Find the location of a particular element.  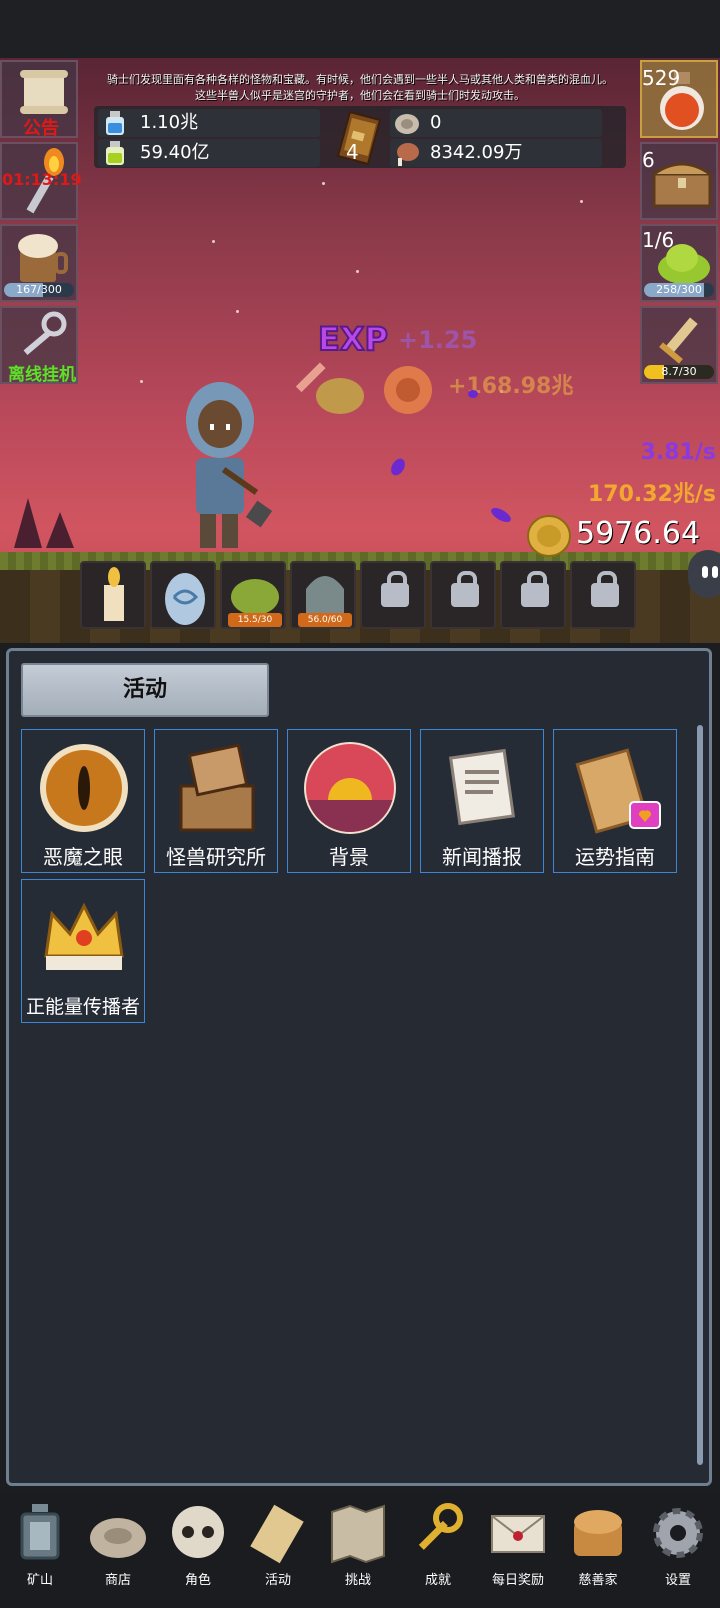

tile-demon-eye: 恶魔之眼 is located at coordinates (83, 801).